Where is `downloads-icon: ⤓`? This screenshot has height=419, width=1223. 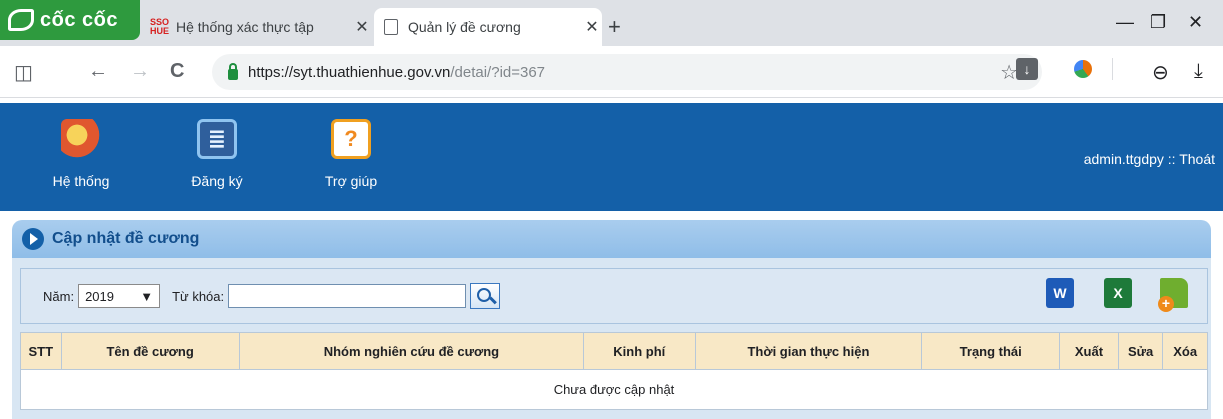
downloads-icon: ⤓ is located at coordinates (1198, 71).